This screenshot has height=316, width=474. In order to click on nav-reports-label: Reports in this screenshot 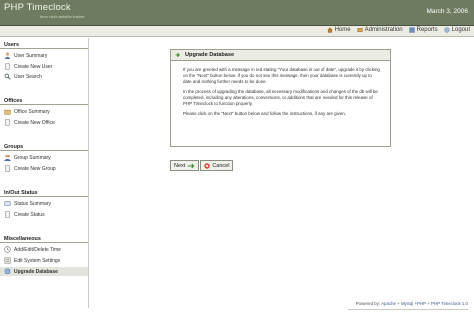, I will do `click(427, 30)`.